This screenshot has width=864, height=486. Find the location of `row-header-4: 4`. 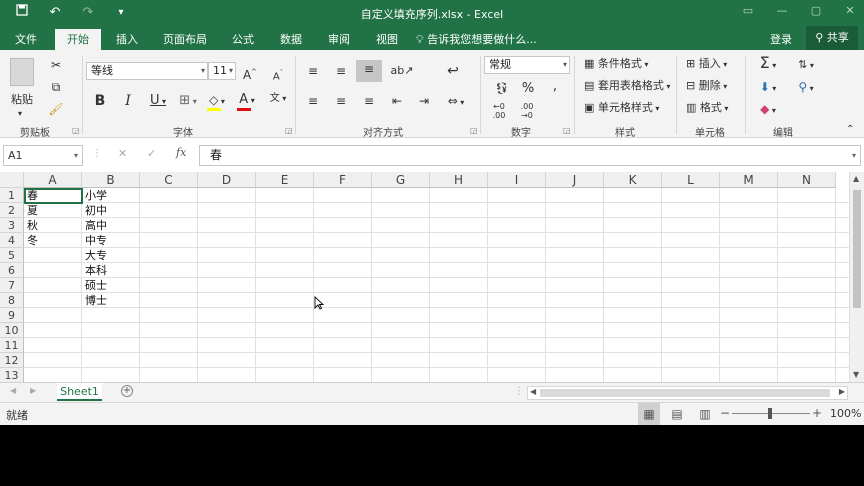

row-header-4: 4 is located at coordinates (12, 240).